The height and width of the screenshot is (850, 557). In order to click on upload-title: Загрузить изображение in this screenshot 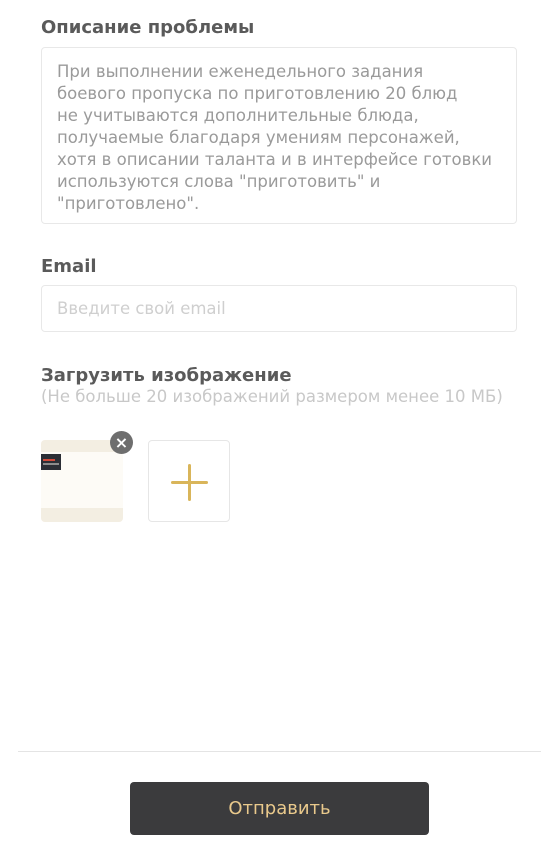, I will do `click(166, 375)`.